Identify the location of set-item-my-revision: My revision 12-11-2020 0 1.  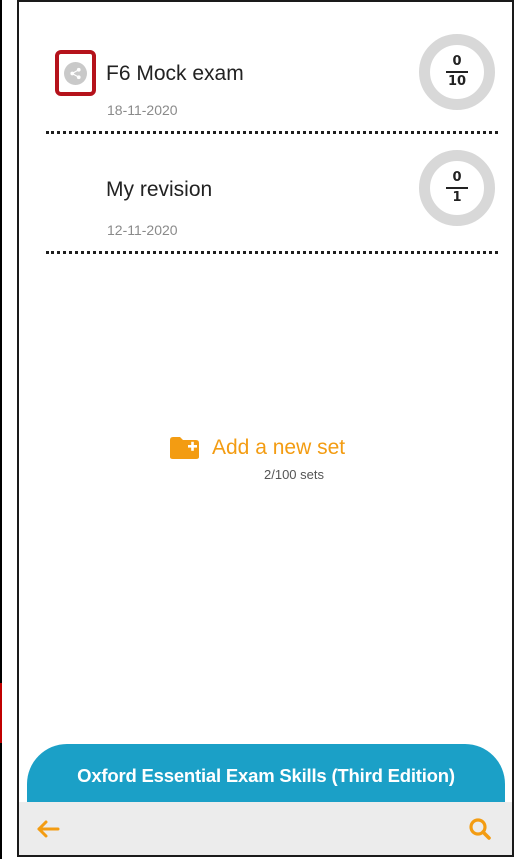
(265, 178).